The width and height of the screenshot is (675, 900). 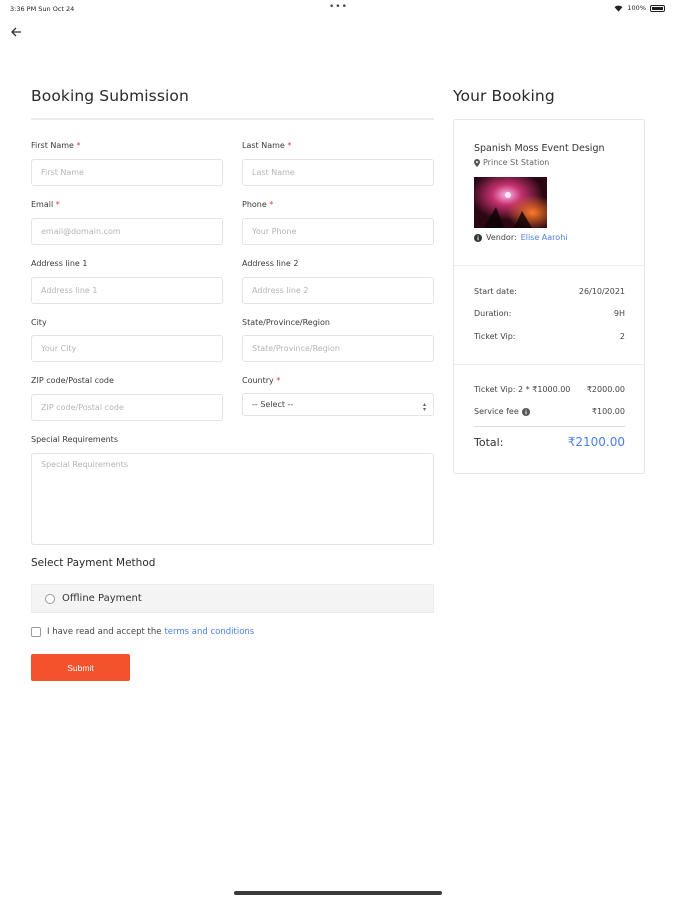 What do you see at coordinates (424, 407) in the screenshot?
I see `select-caret-icon: ▴ ▾` at bounding box center [424, 407].